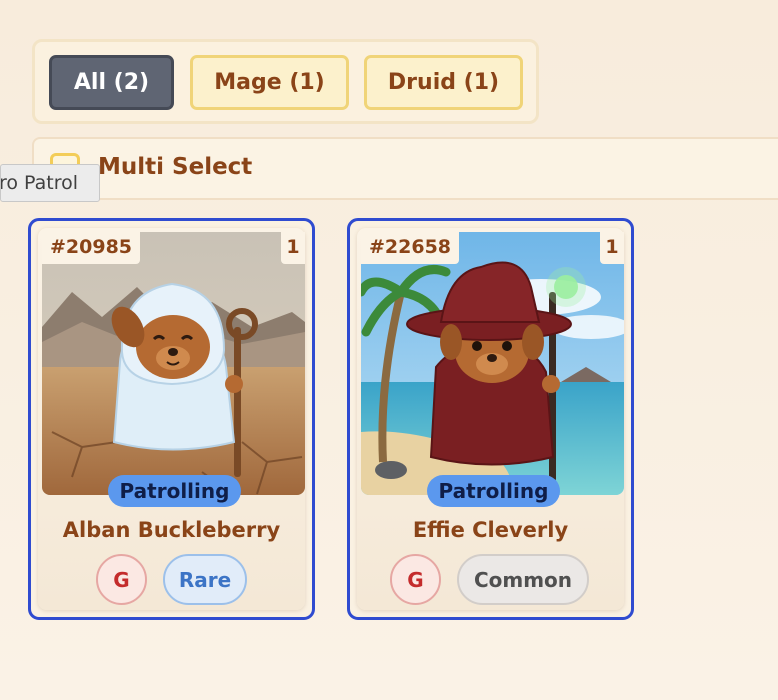 The image size is (778, 700). Describe the element at coordinates (50, 183) in the screenshot. I see `tooltip: ro Patrol` at that location.